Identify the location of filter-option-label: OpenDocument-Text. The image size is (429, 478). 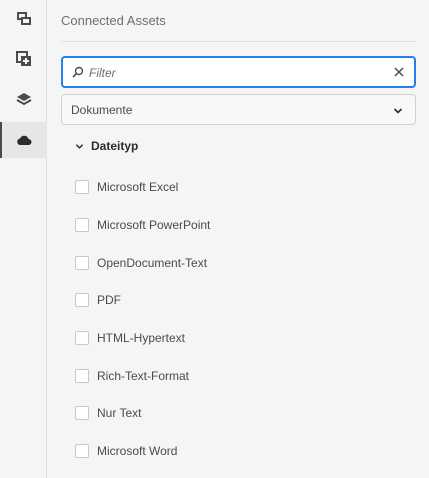
(152, 263).